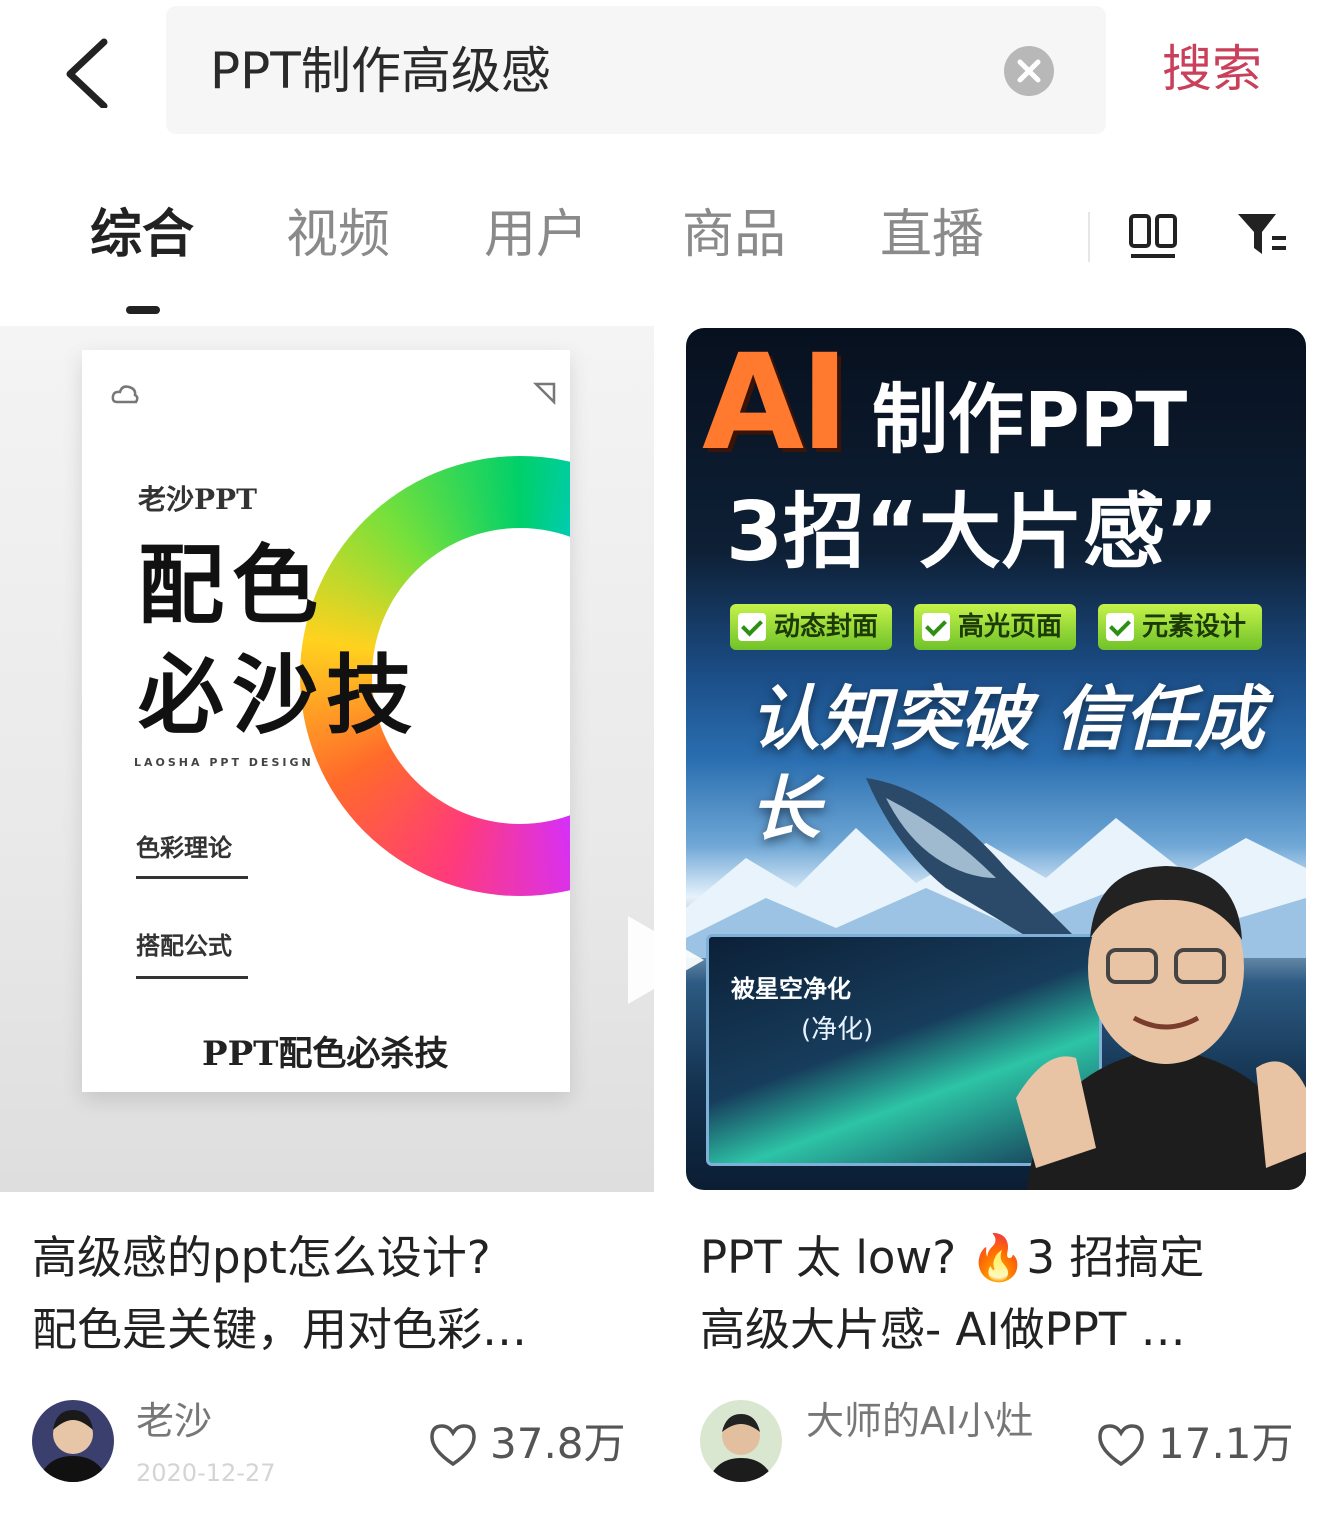 The image size is (1326, 1528). What do you see at coordinates (811, 627) in the screenshot?
I see `thumb-tag-1: 动态封面` at bounding box center [811, 627].